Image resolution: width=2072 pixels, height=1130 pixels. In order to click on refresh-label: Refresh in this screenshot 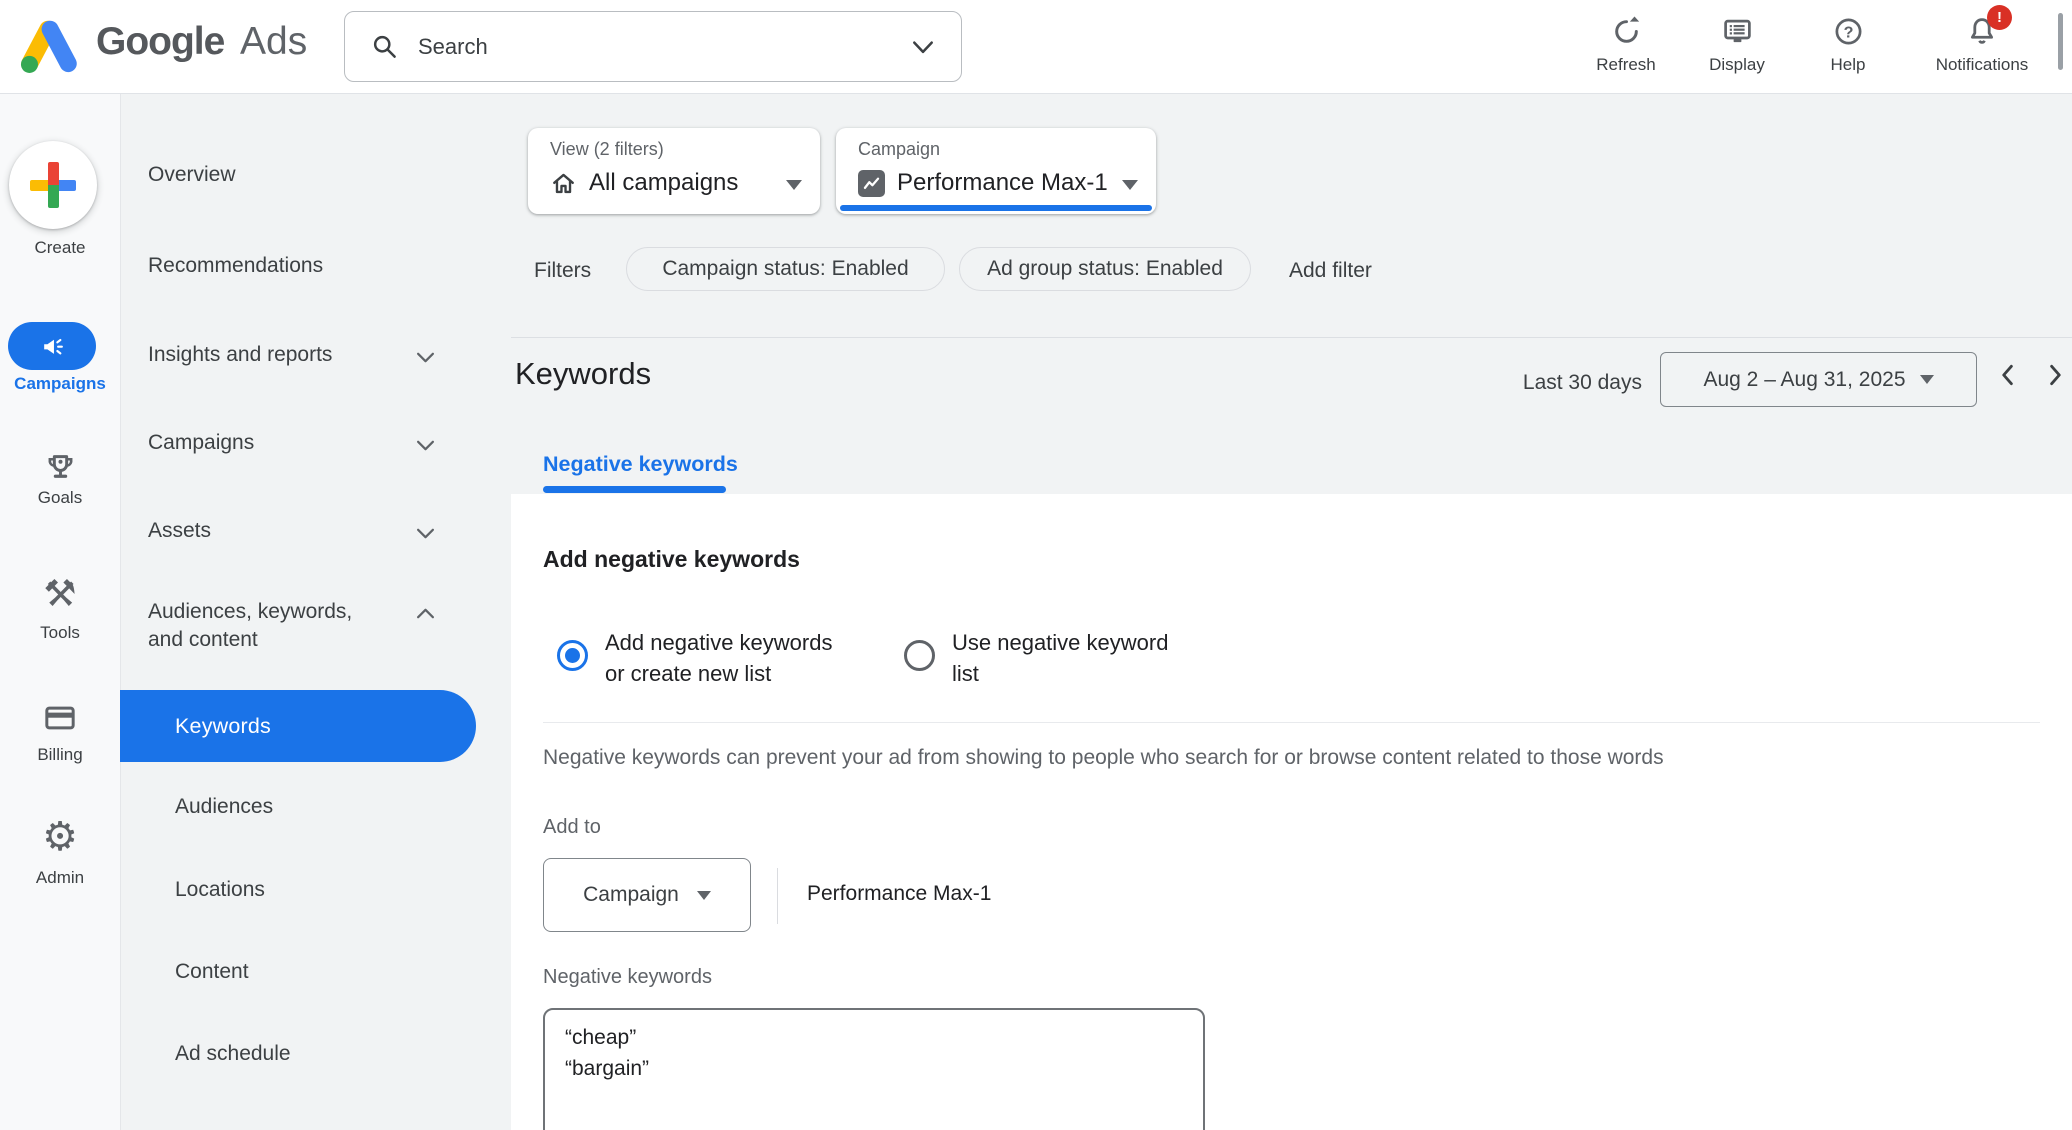, I will do `click(1626, 64)`.